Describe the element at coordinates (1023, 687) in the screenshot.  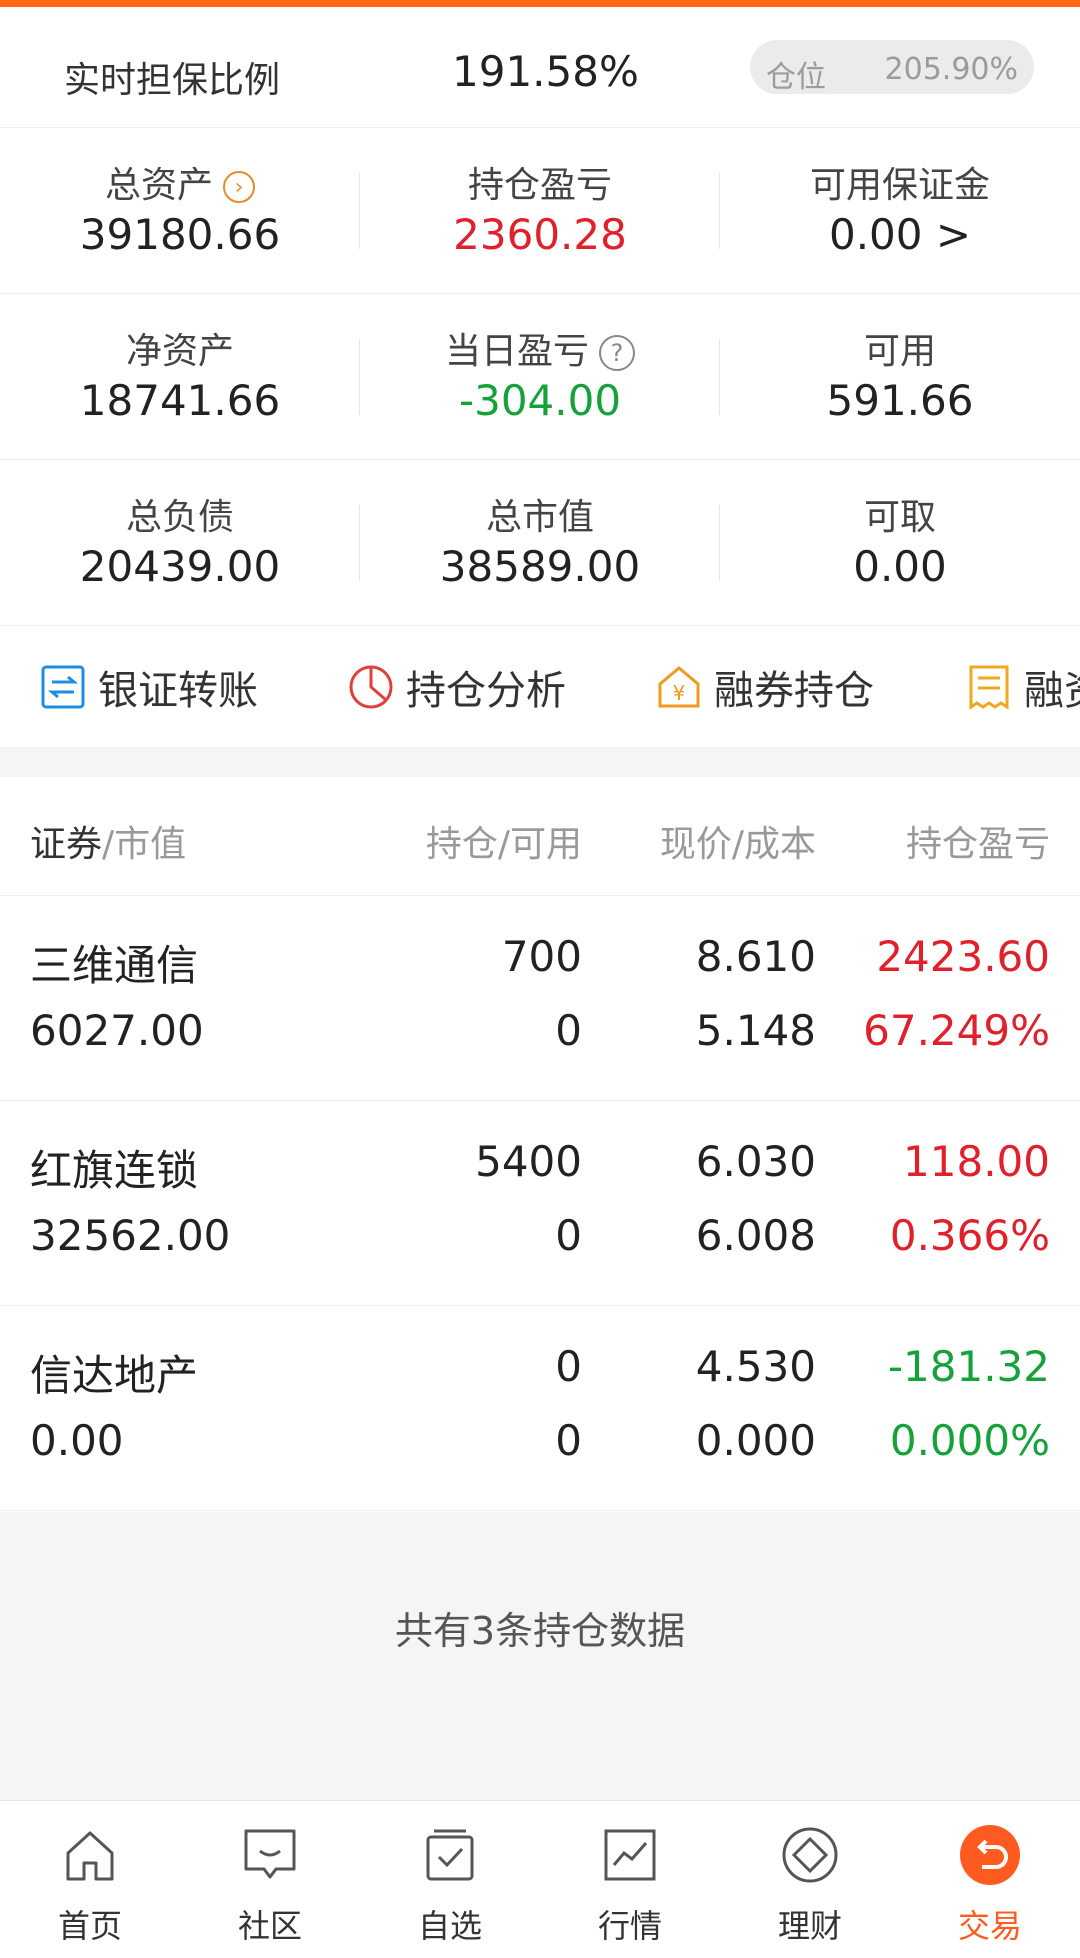
I see `action-margin-financing: 融资` at that location.